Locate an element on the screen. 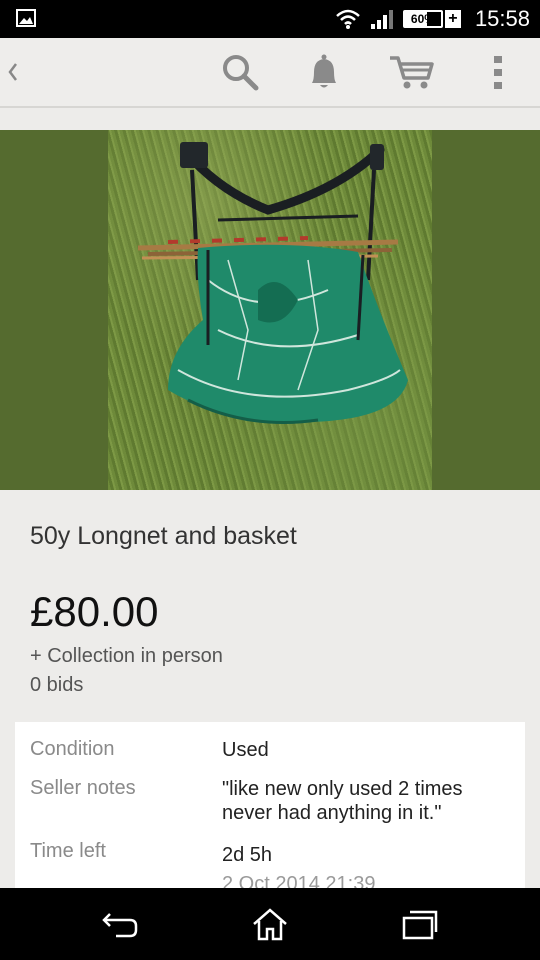 Image resolution: width=540 pixels, height=960 pixels. system-nav-bar is located at coordinates (270, 924).